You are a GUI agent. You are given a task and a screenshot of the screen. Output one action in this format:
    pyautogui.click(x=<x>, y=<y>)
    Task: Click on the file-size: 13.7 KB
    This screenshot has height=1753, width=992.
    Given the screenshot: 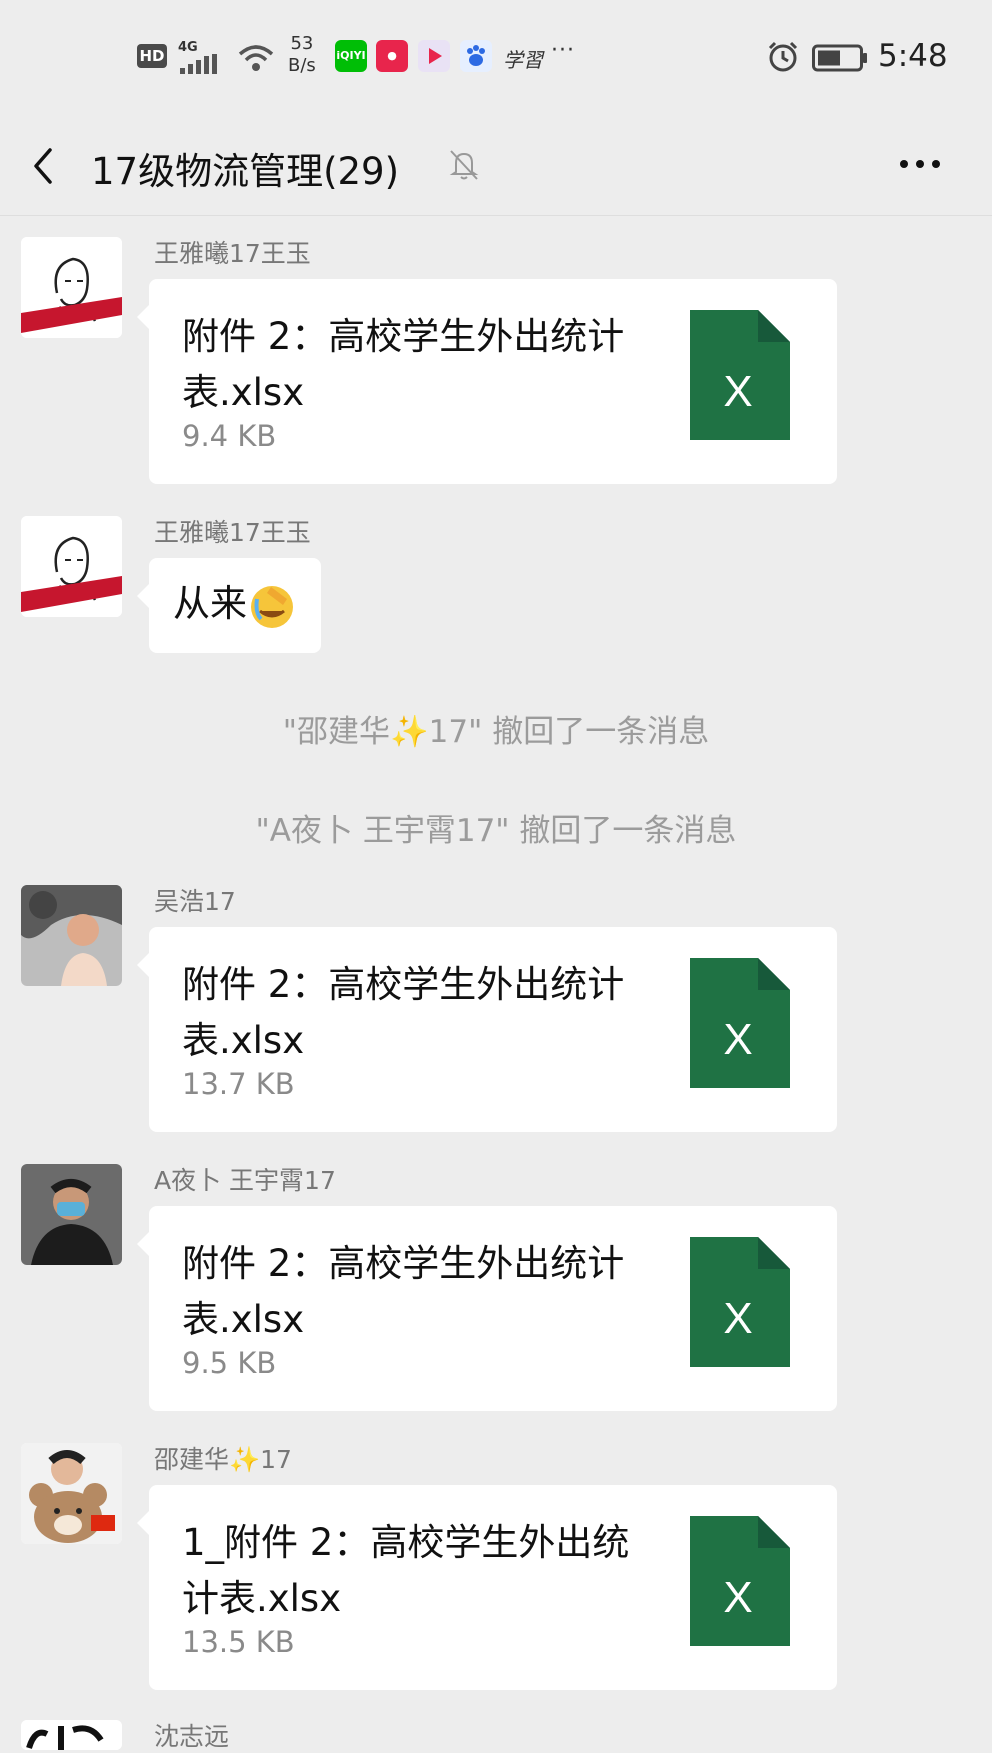 What is the action you would take?
    pyautogui.click(x=238, y=1084)
    